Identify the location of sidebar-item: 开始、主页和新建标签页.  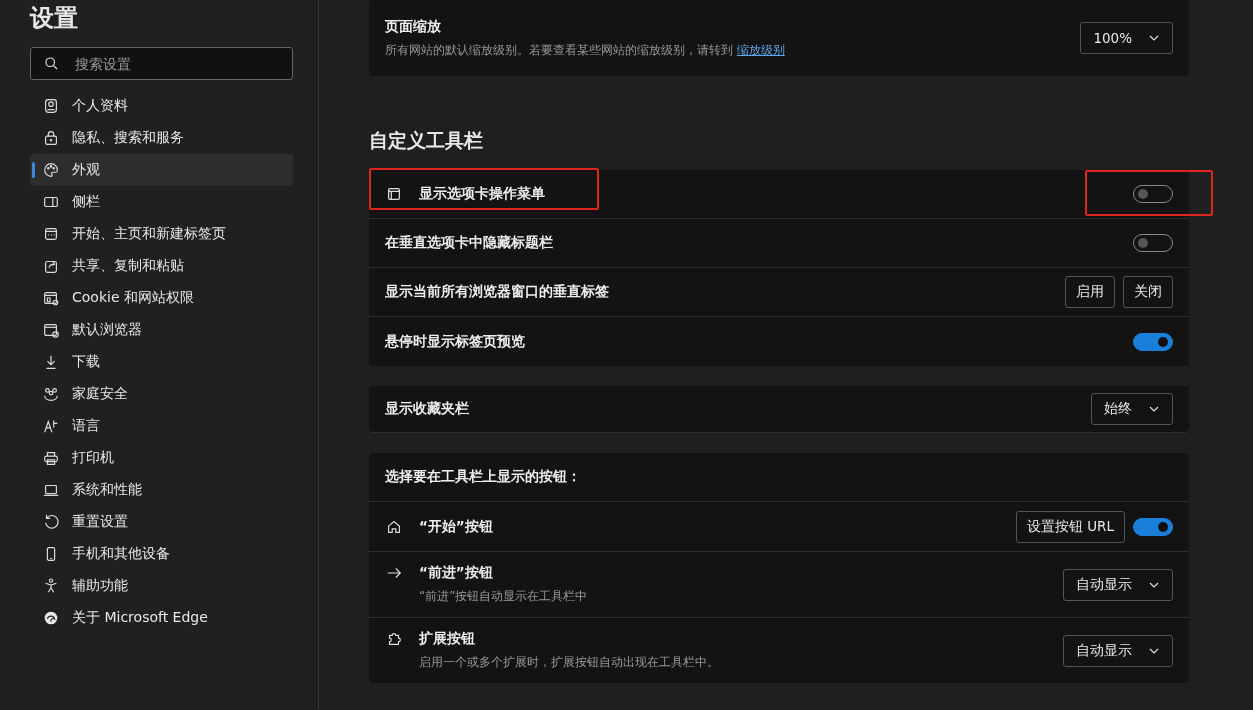
(161, 234).